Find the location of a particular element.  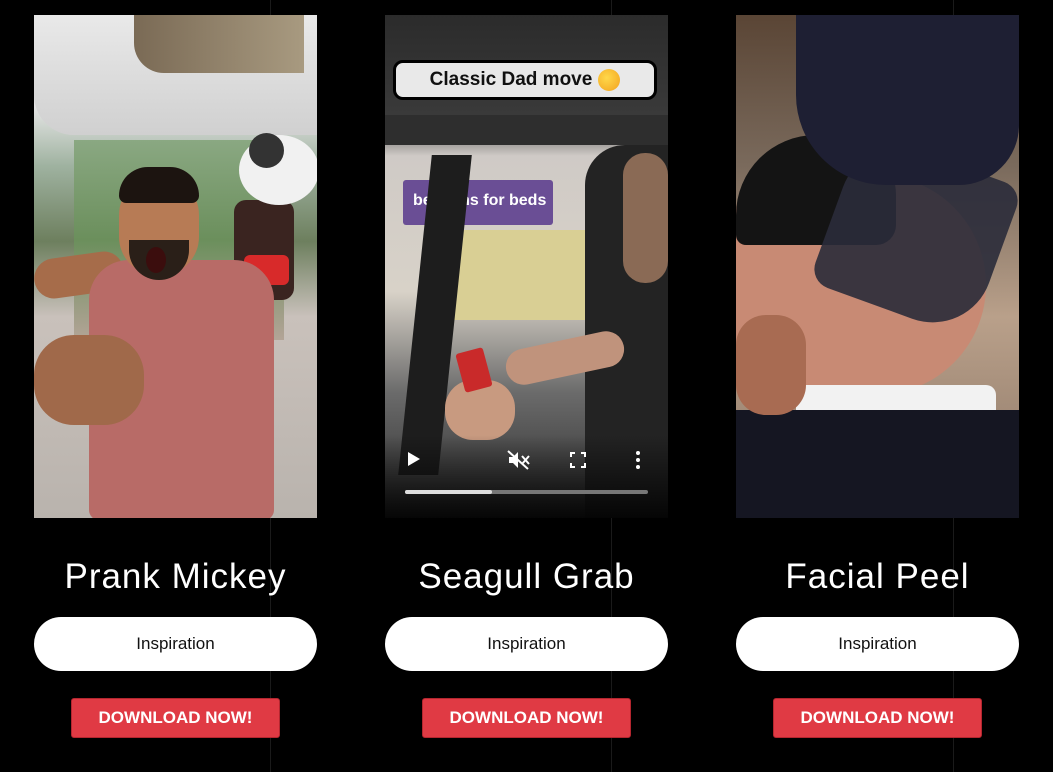

card-title: Seagull Grab is located at coordinates (526, 576).